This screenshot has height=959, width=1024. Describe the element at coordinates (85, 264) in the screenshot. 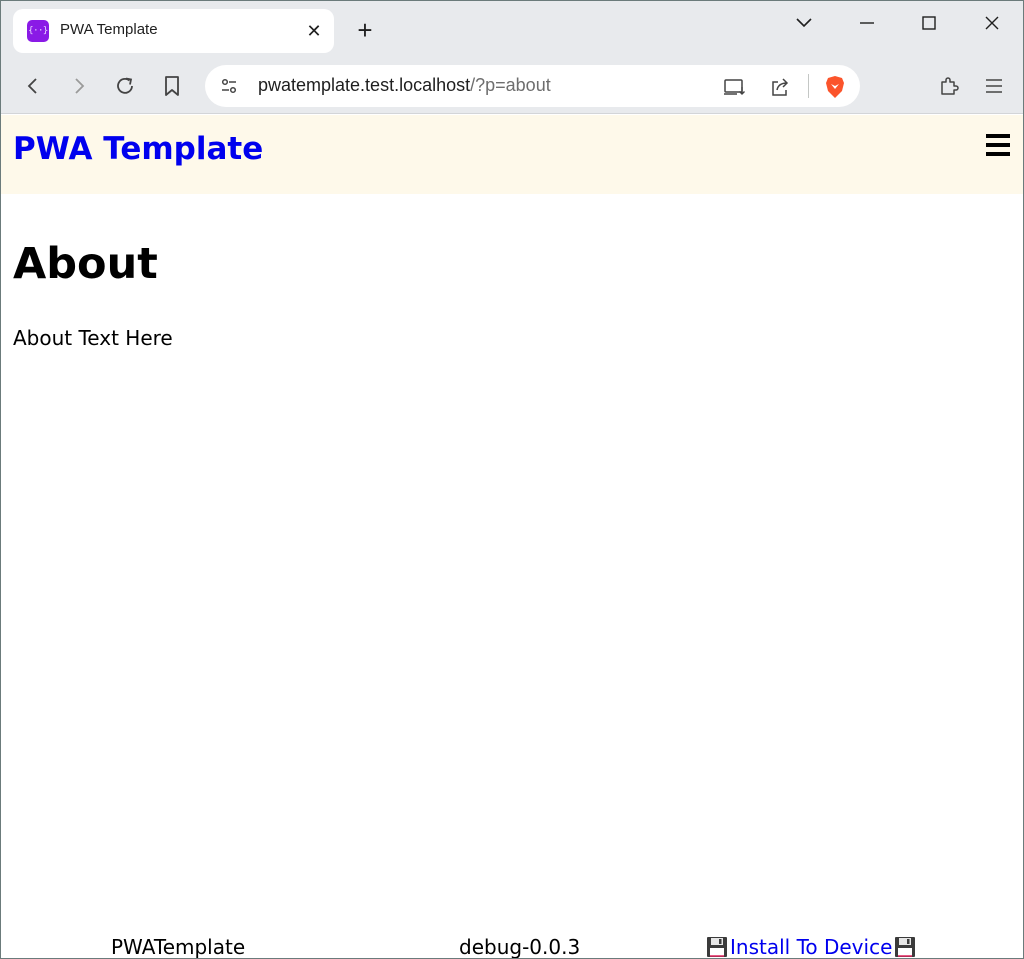

I see `page-heading: About` at that location.